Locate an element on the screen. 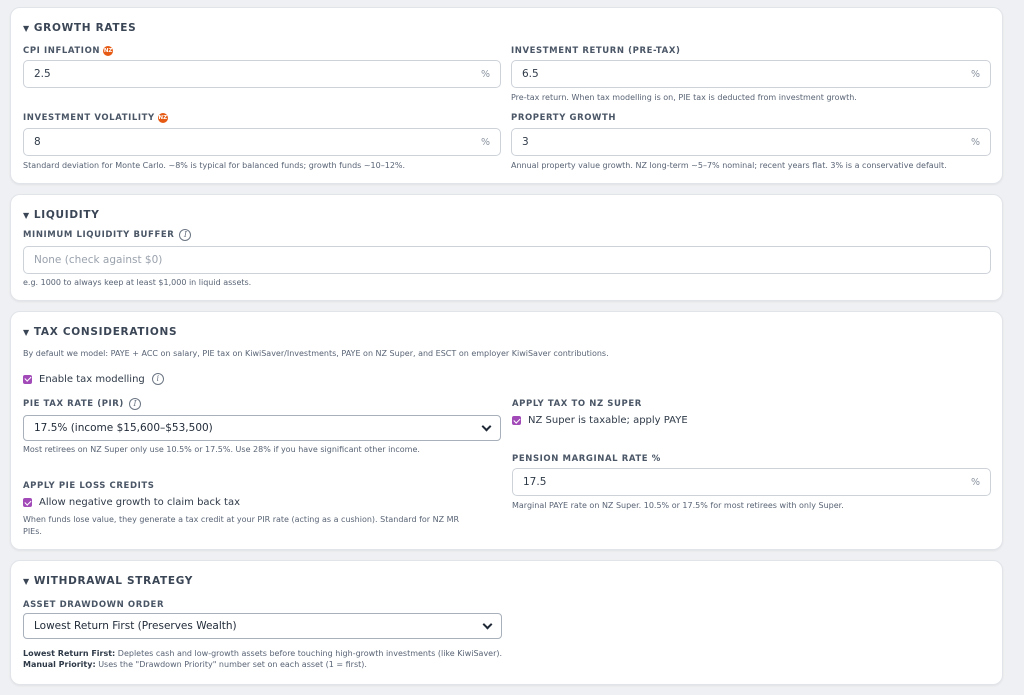 This screenshot has width=1024, height=695. tax-considerations-header: ▼ TAX CONSIDERATIONS is located at coordinates (100, 332).